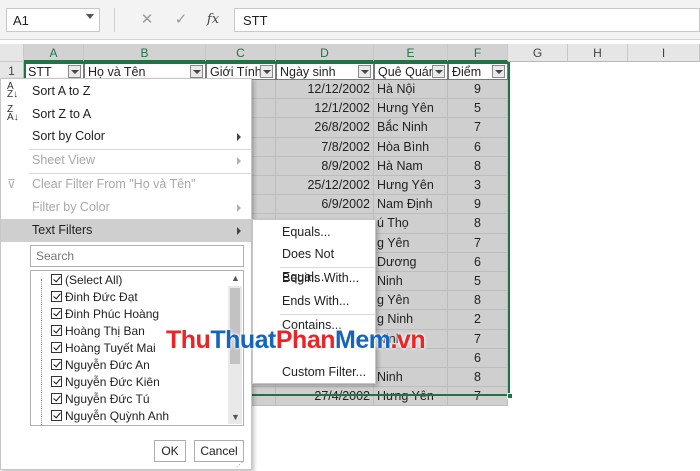  I want to click on list-item-label: (Select All), so click(94, 280).